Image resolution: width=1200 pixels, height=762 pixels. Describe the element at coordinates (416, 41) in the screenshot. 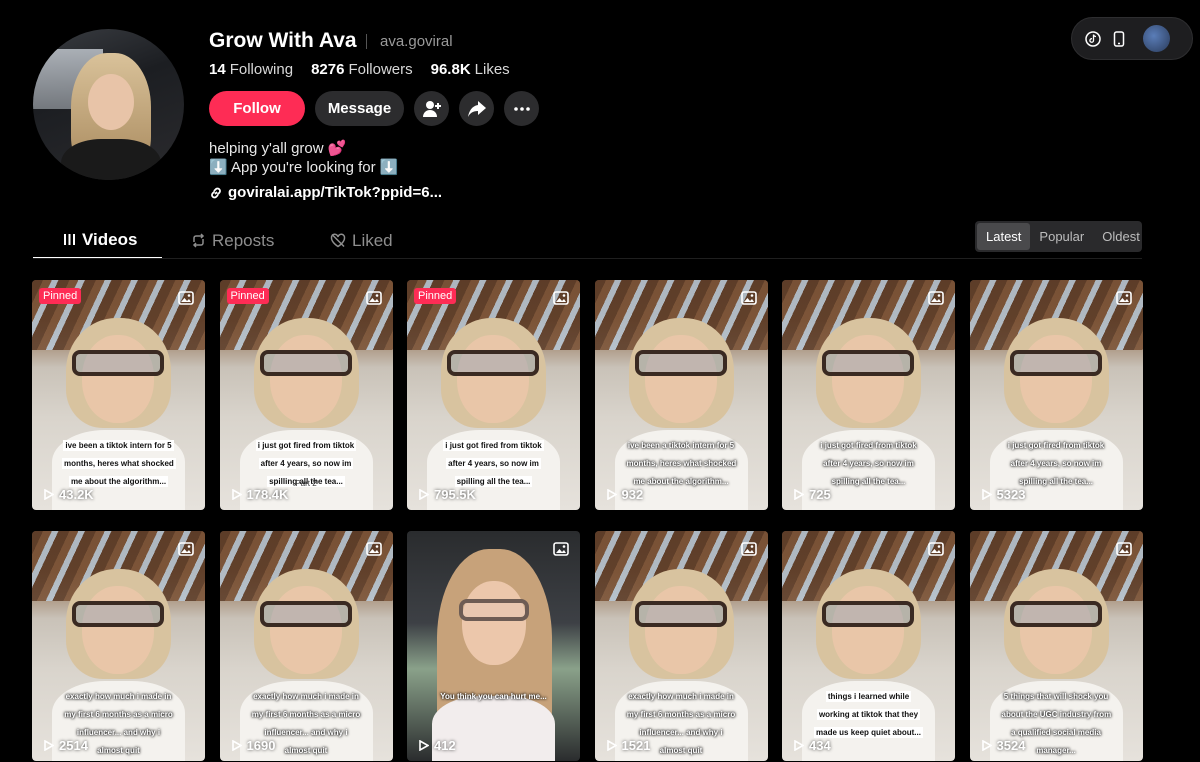

I see `username: ava.goviral` at that location.